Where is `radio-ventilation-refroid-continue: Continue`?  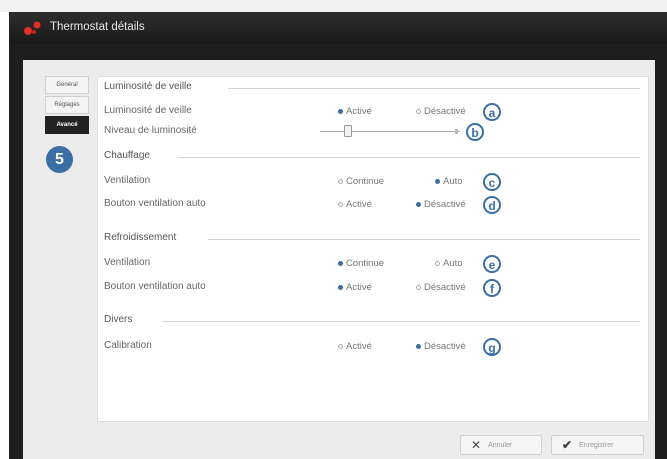
radio-ventilation-refroid-continue: Continue is located at coordinates (361, 263).